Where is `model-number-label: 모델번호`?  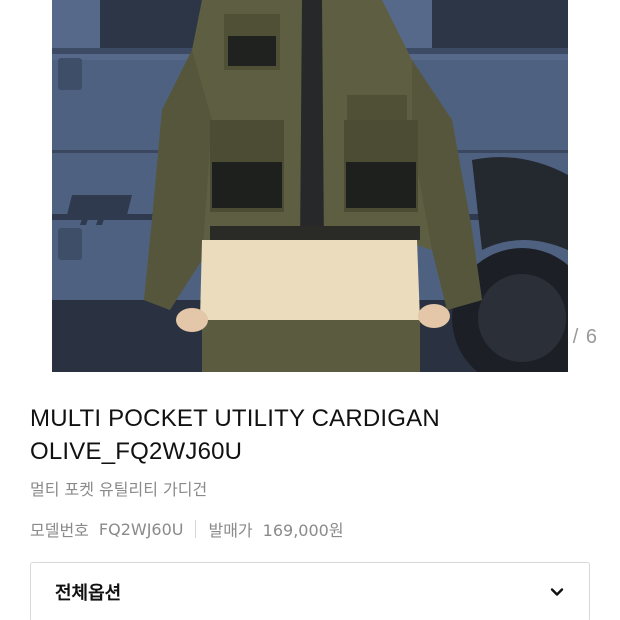
model-number-label: 모델번호 is located at coordinates (59, 530).